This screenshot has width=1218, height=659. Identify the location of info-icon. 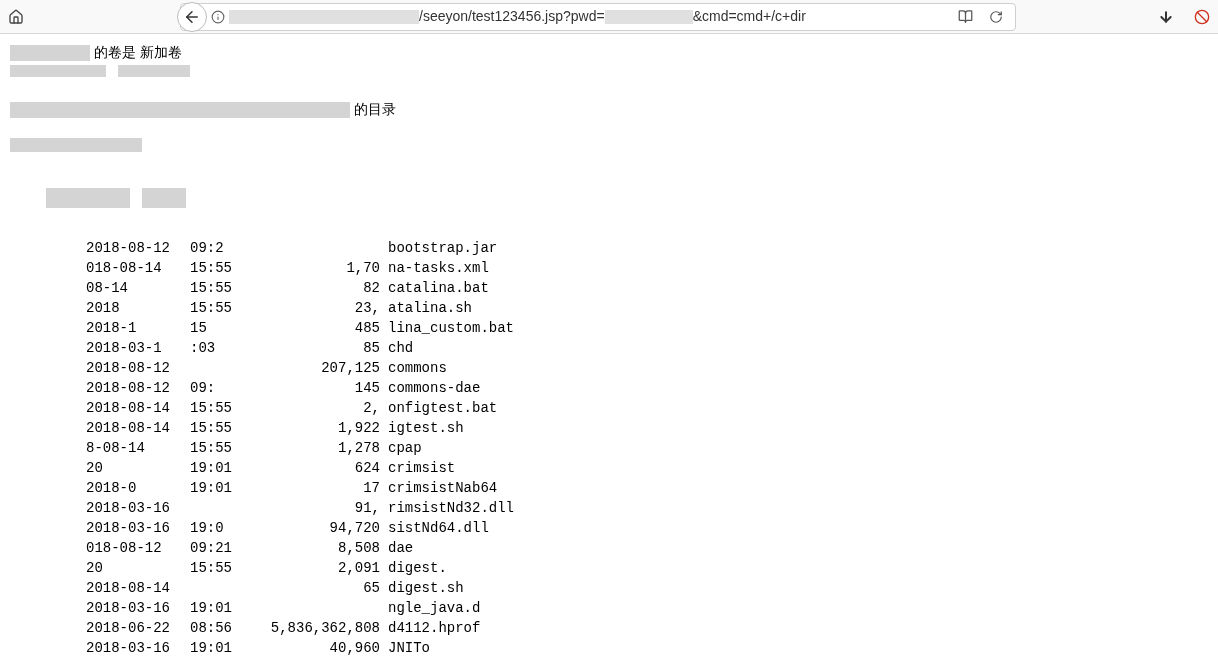
(218, 16).